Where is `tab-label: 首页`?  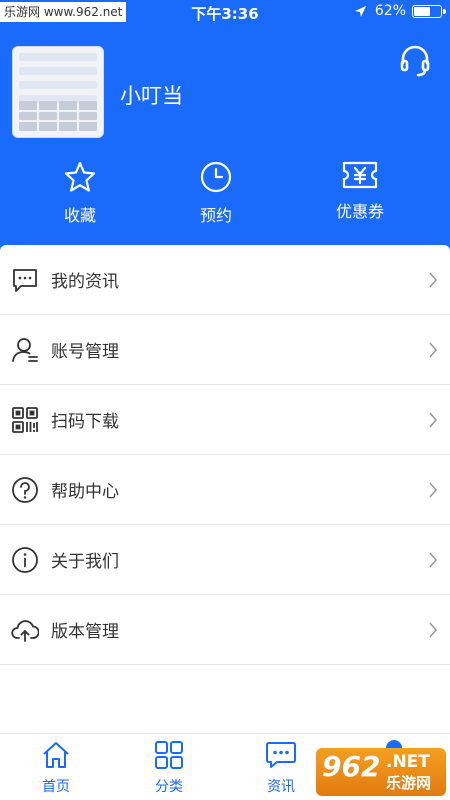
tab-label: 首页 is located at coordinates (56, 787).